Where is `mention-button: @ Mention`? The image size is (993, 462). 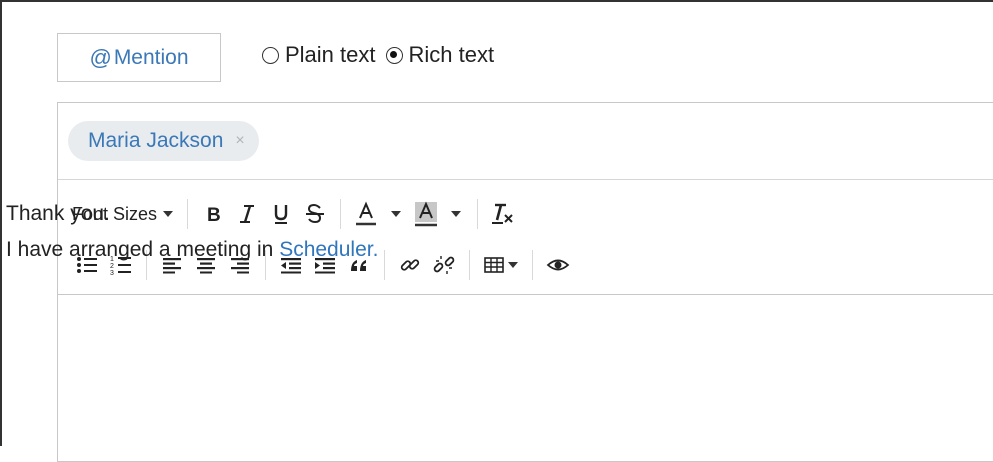
mention-button: @ Mention is located at coordinates (139, 57).